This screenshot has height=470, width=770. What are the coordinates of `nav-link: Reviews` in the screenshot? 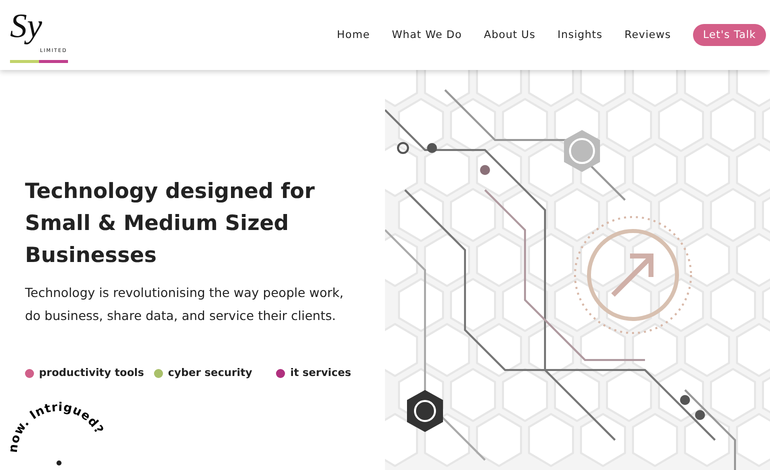 It's located at (647, 35).